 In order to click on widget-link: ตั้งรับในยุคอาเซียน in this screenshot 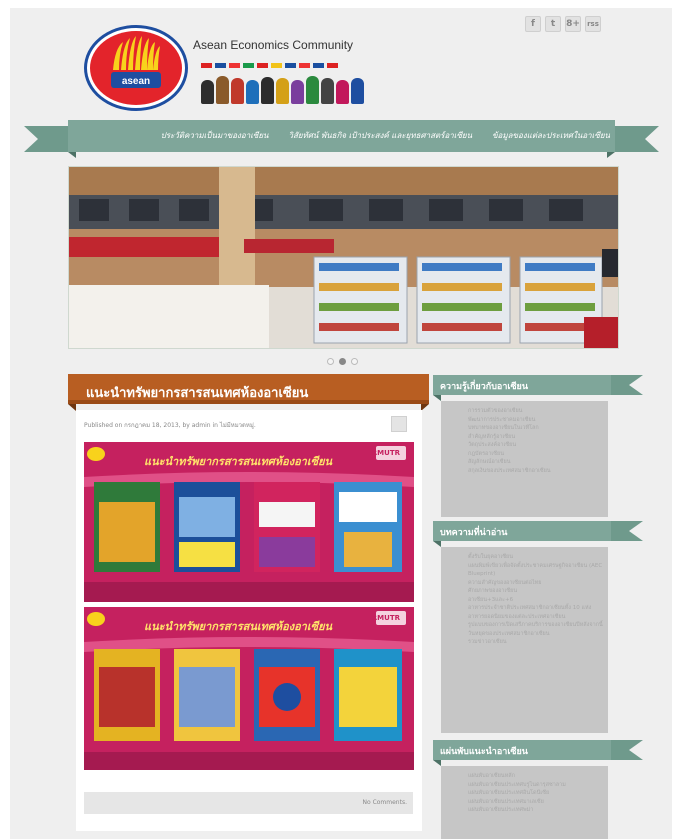, I will do `click(538, 557)`.